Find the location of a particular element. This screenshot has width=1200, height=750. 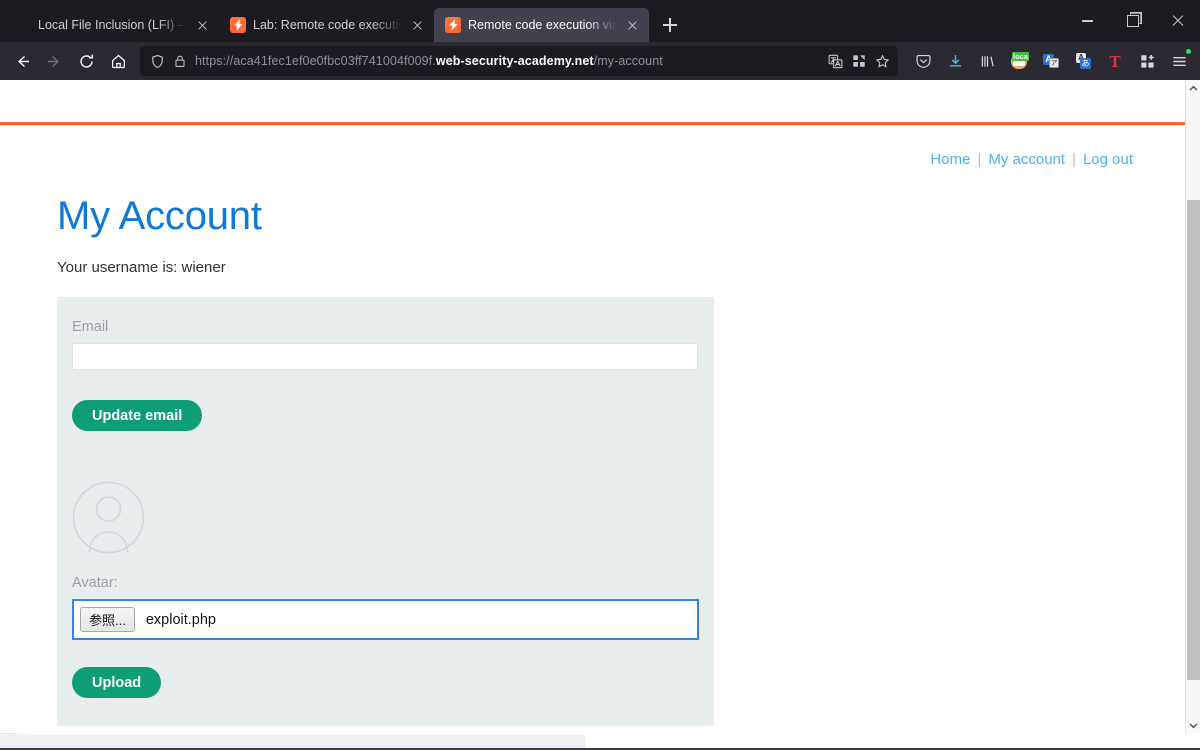

translate-page-icon is located at coordinates (835, 61).